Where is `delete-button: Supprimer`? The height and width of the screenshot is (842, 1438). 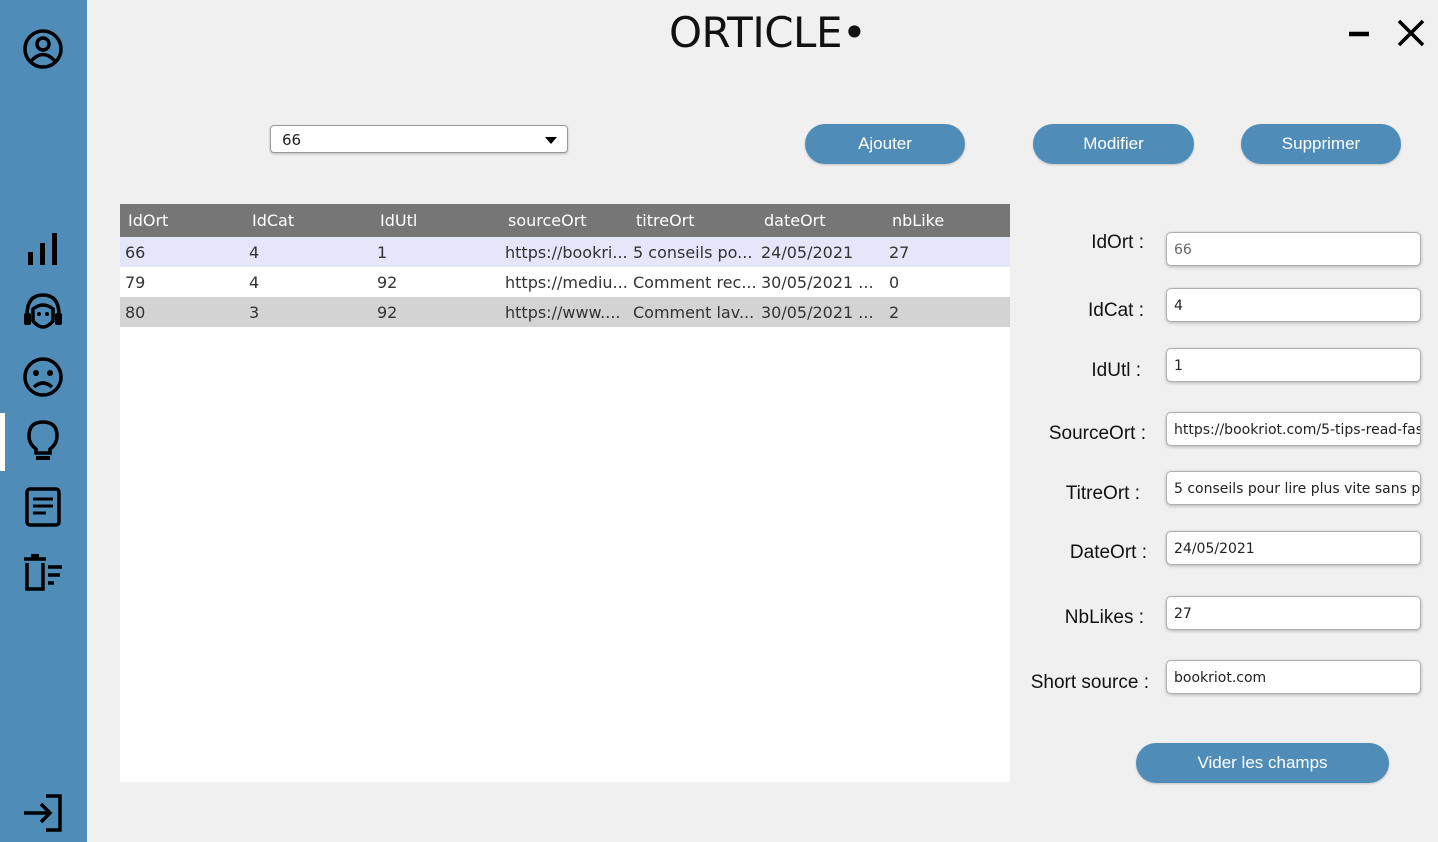 delete-button: Supprimer is located at coordinates (1321, 144).